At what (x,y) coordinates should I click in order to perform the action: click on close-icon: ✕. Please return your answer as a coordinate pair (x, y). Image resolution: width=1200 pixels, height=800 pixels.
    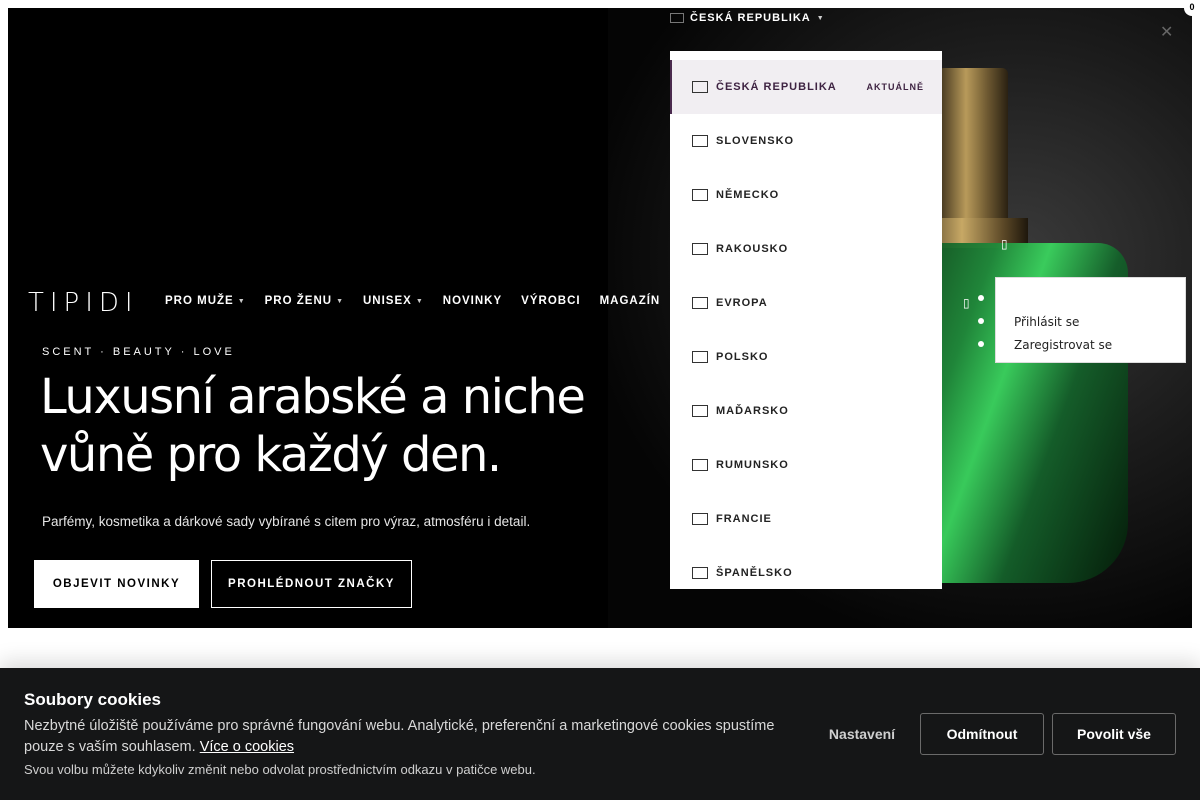
    Looking at the image, I should click on (1166, 32).